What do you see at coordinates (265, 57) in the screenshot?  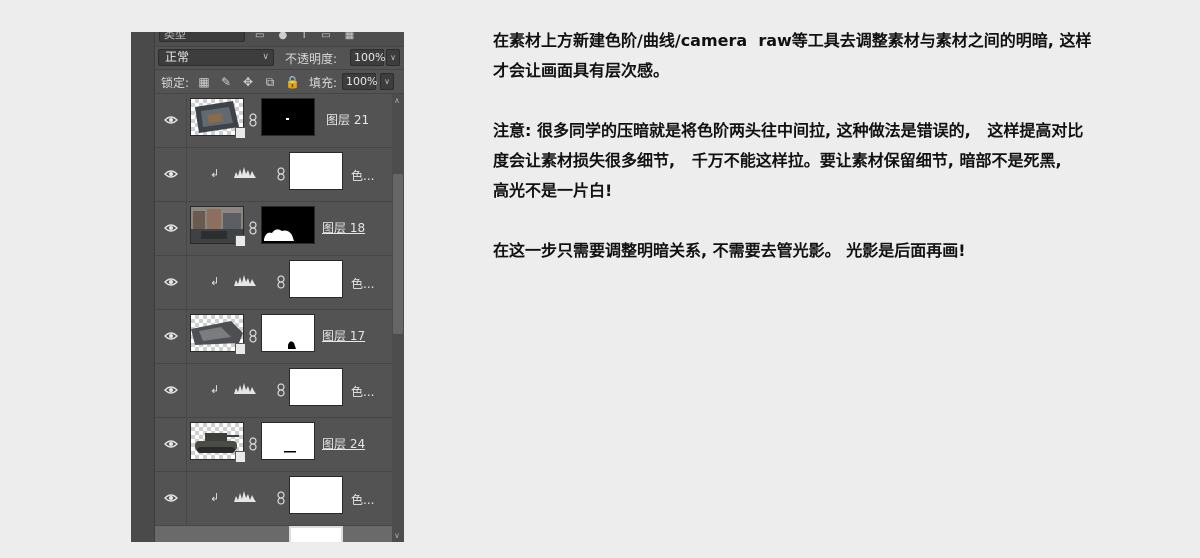 I see `chevron-down-icon: ∨` at bounding box center [265, 57].